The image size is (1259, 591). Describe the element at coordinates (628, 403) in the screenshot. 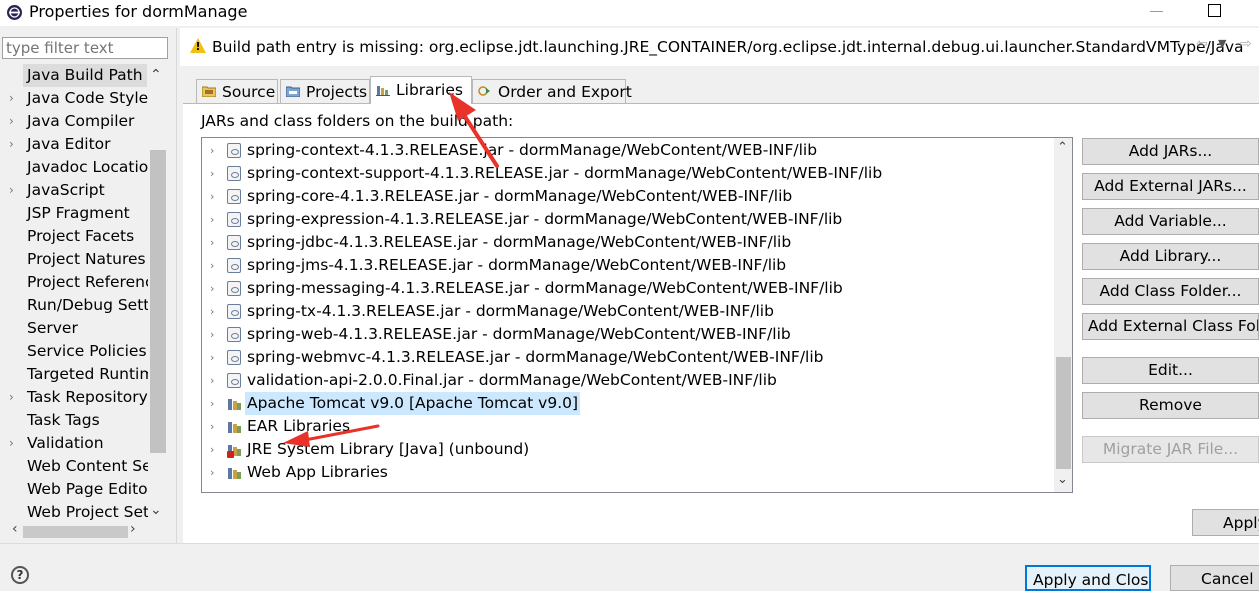

I see `library-entry: › Apache Tomcat v9.0 [Apache Tomcat v9.0]` at that location.